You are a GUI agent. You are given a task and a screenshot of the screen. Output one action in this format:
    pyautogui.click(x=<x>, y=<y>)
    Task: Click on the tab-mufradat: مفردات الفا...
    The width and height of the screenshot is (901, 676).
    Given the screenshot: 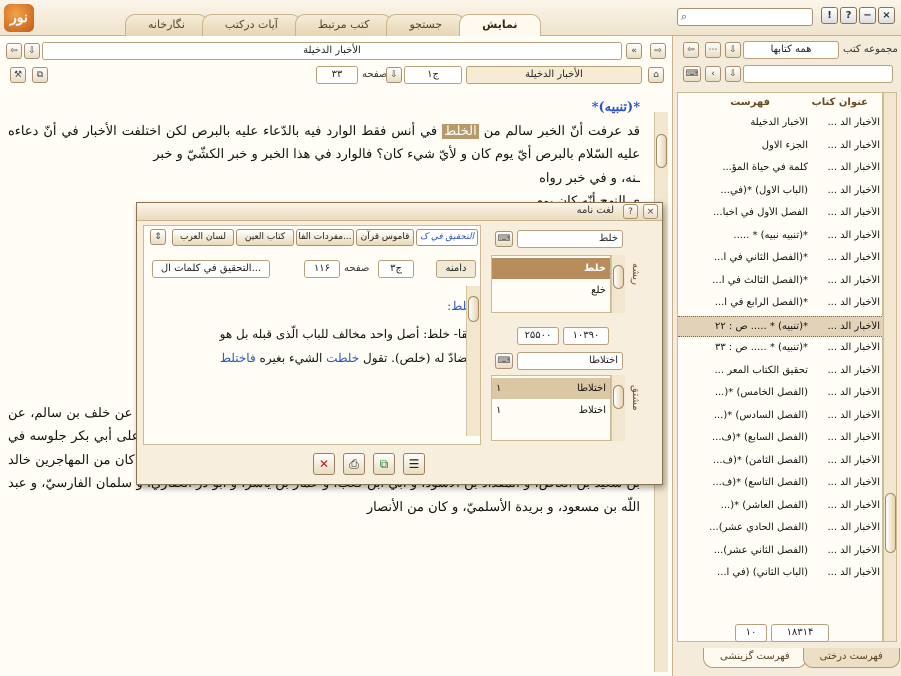 What is the action you would take?
    pyautogui.click(x=325, y=237)
    